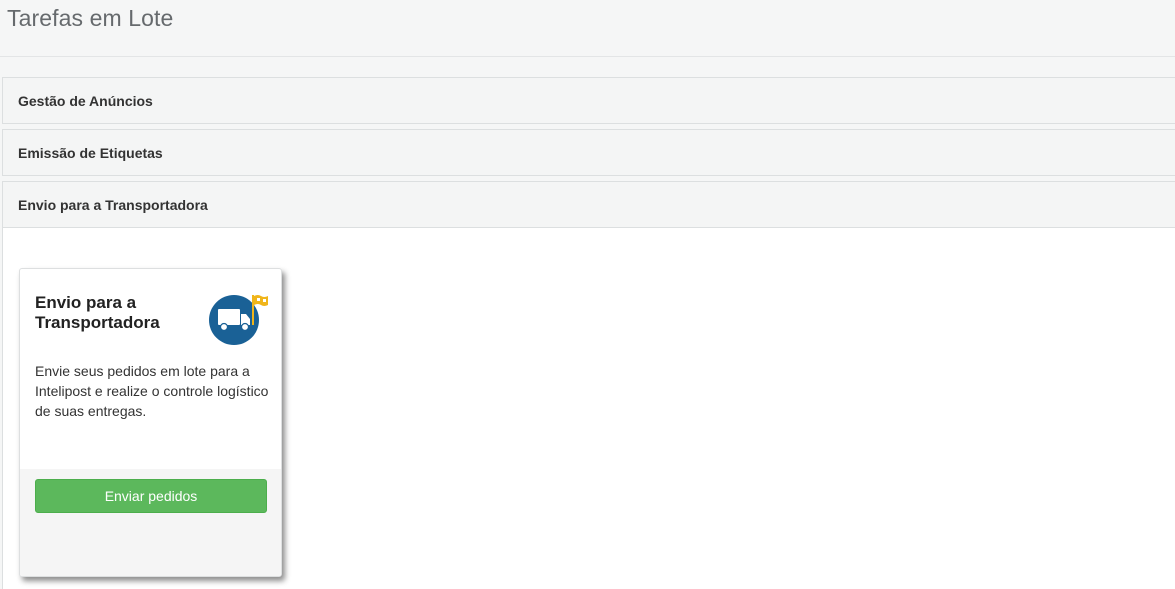 The image size is (1175, 589). What do you see at coordinates (150, 522) in the screenshot?
I see `card-footer: Enviar pedidos` at bounding box center [150, 522].